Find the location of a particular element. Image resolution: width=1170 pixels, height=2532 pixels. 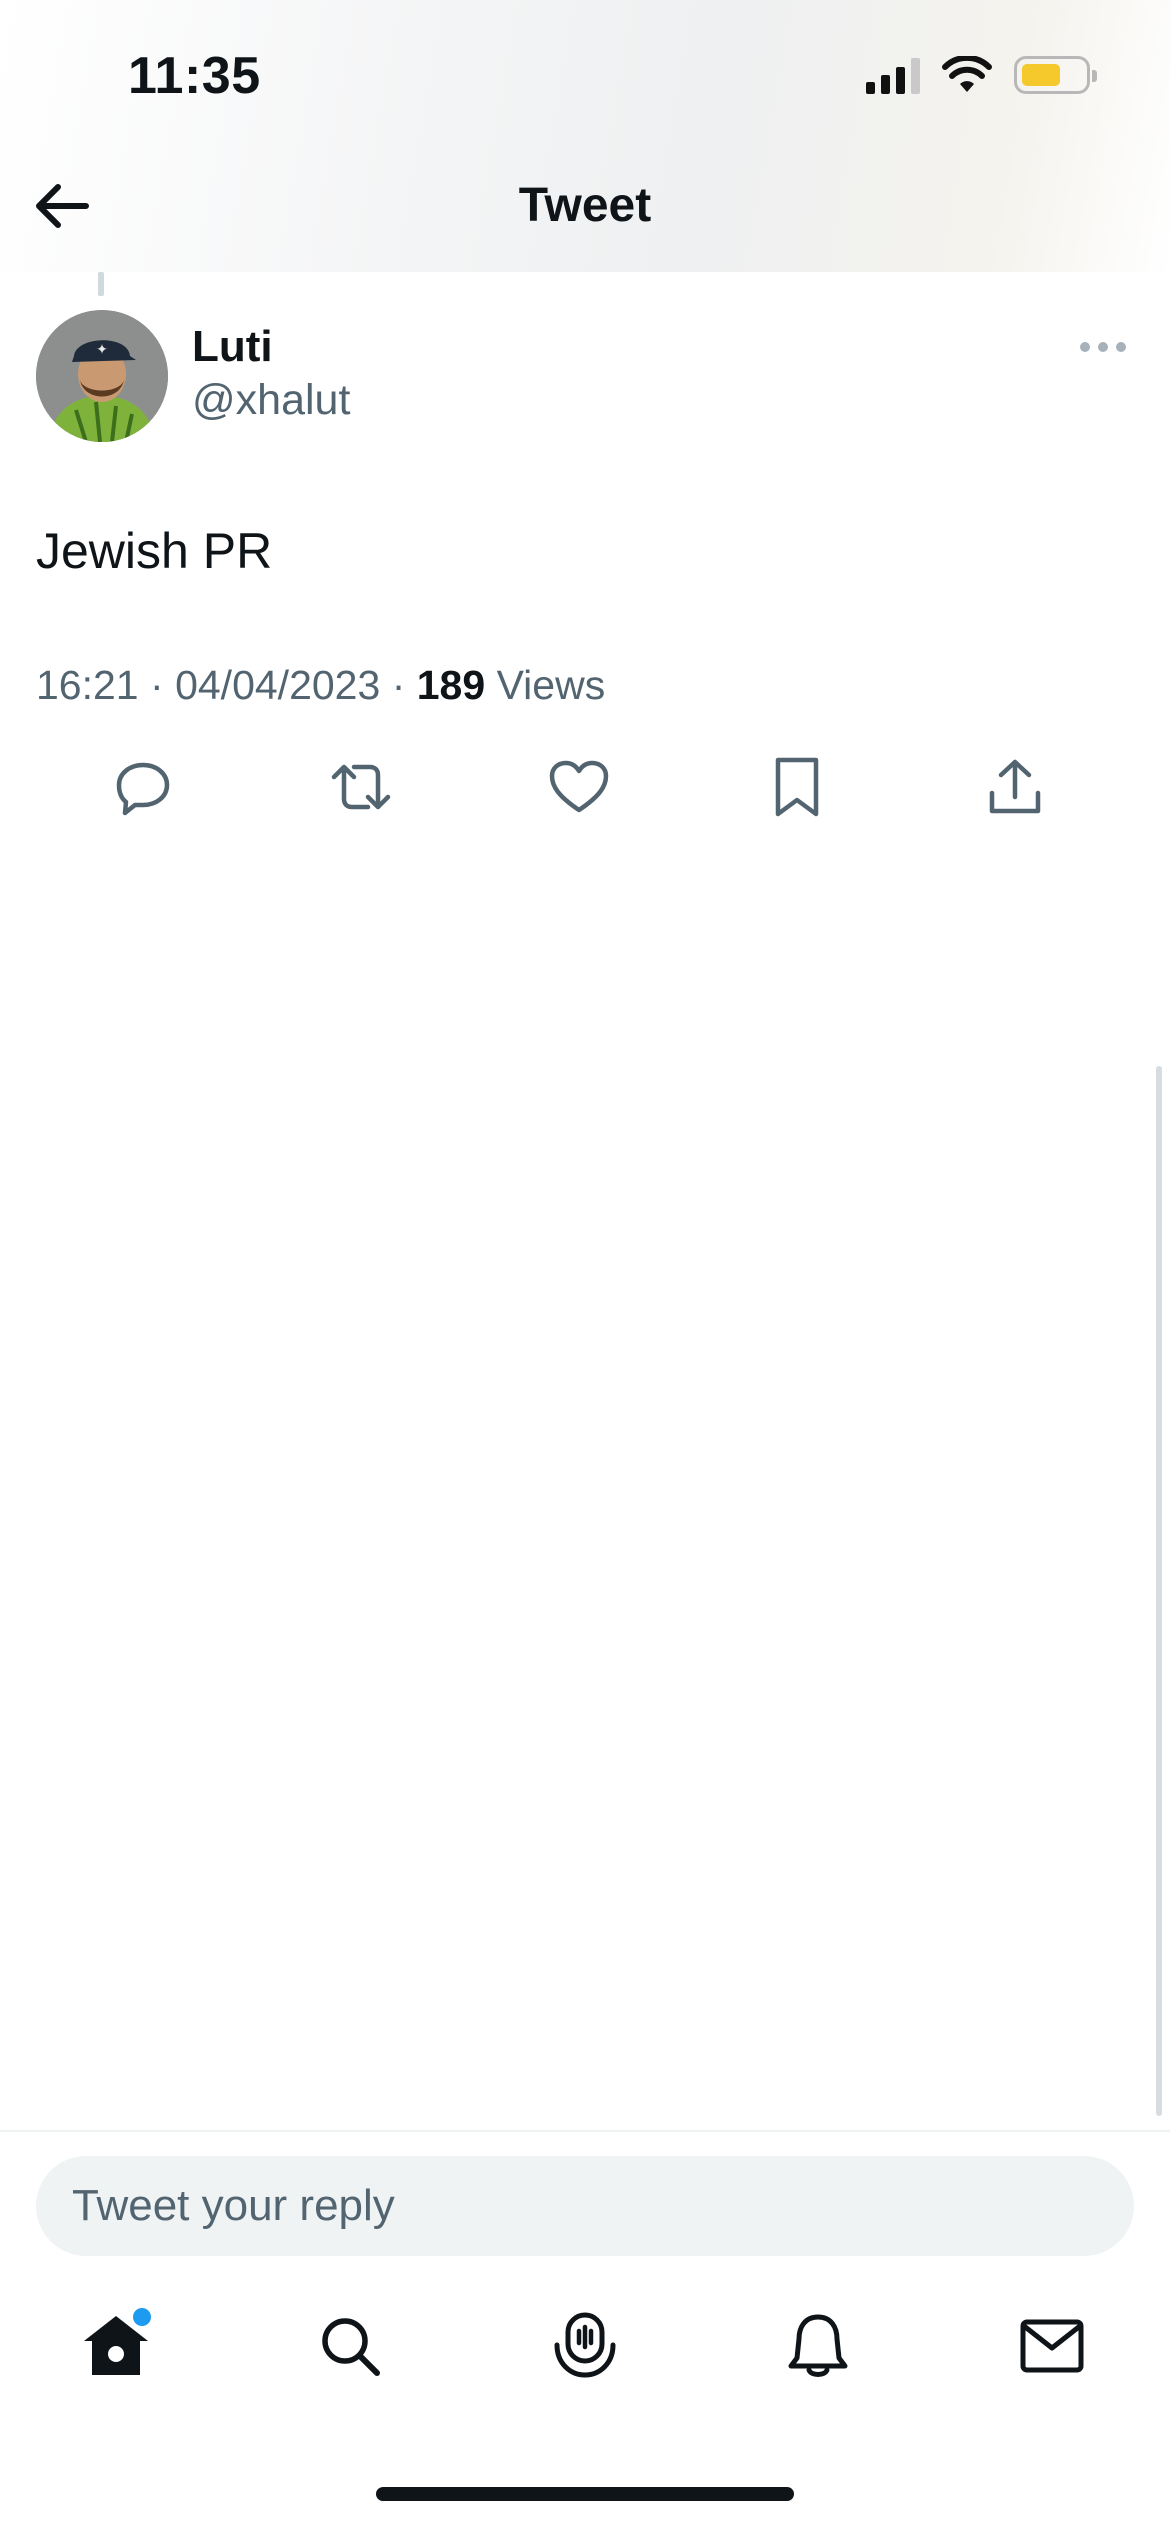

tab-messages is located at coordinates (1052, 2346).